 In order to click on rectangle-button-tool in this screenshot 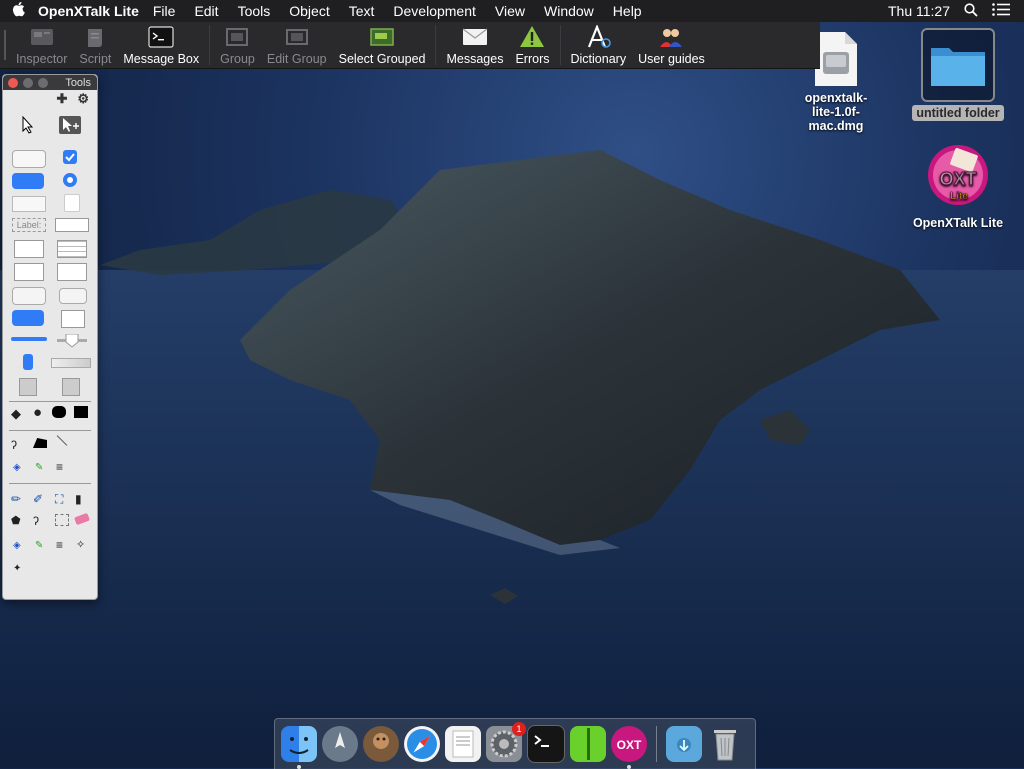, I will do `click(29, 204)`.